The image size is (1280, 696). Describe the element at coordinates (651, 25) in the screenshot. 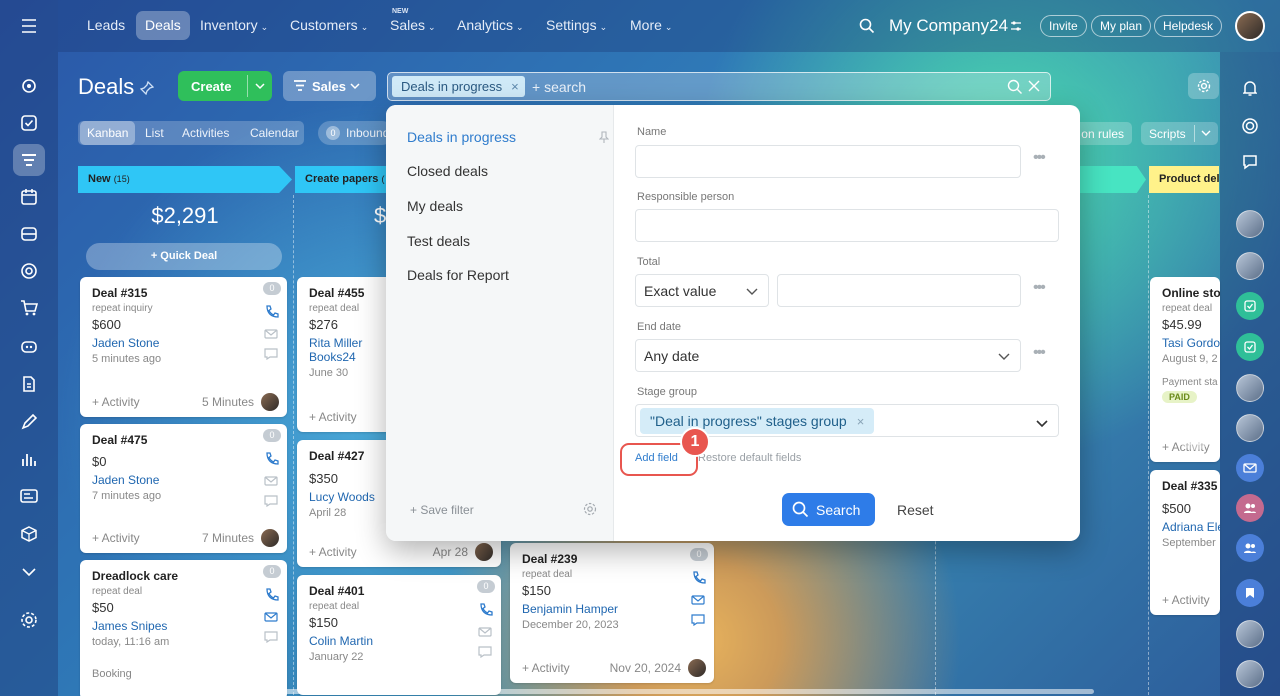

I see `nav-more: More ⌄` at that location.